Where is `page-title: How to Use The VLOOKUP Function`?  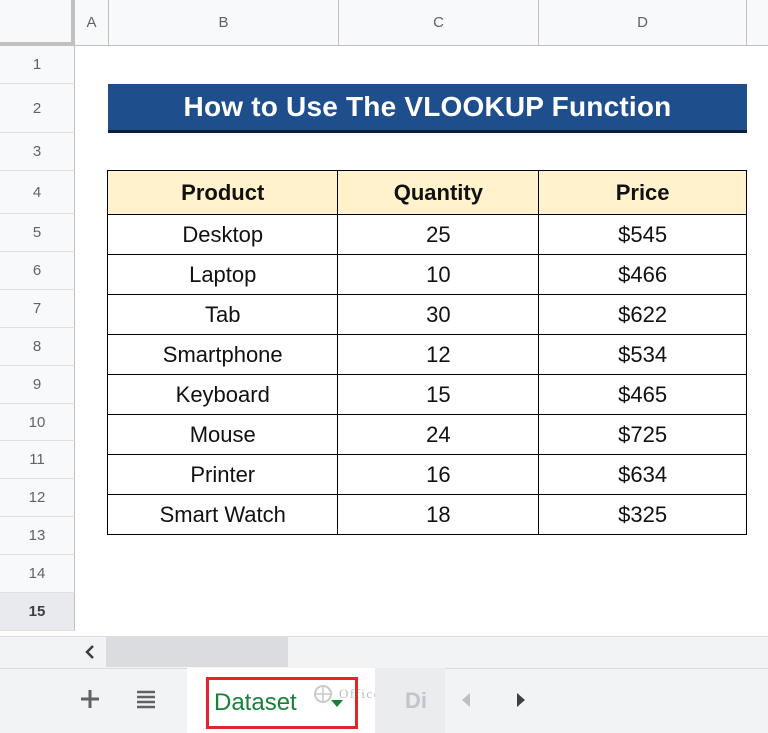 page-title: How to Use The VLOOKUP Function is located at coordinates (427, 108).